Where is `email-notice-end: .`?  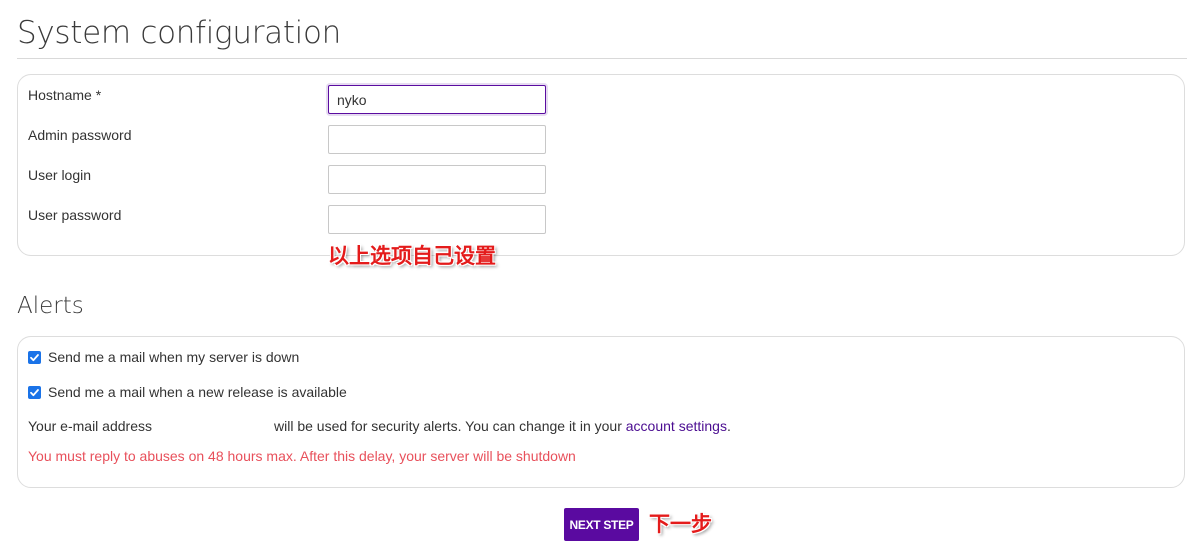
email-notice-end: . is located at coordinates (728, 426).